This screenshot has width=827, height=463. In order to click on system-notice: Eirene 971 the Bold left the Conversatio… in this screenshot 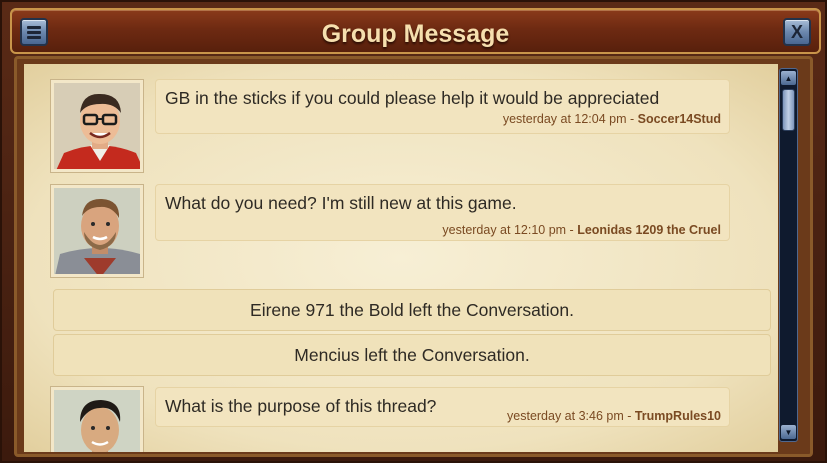, I will do `click(412, 310)`.